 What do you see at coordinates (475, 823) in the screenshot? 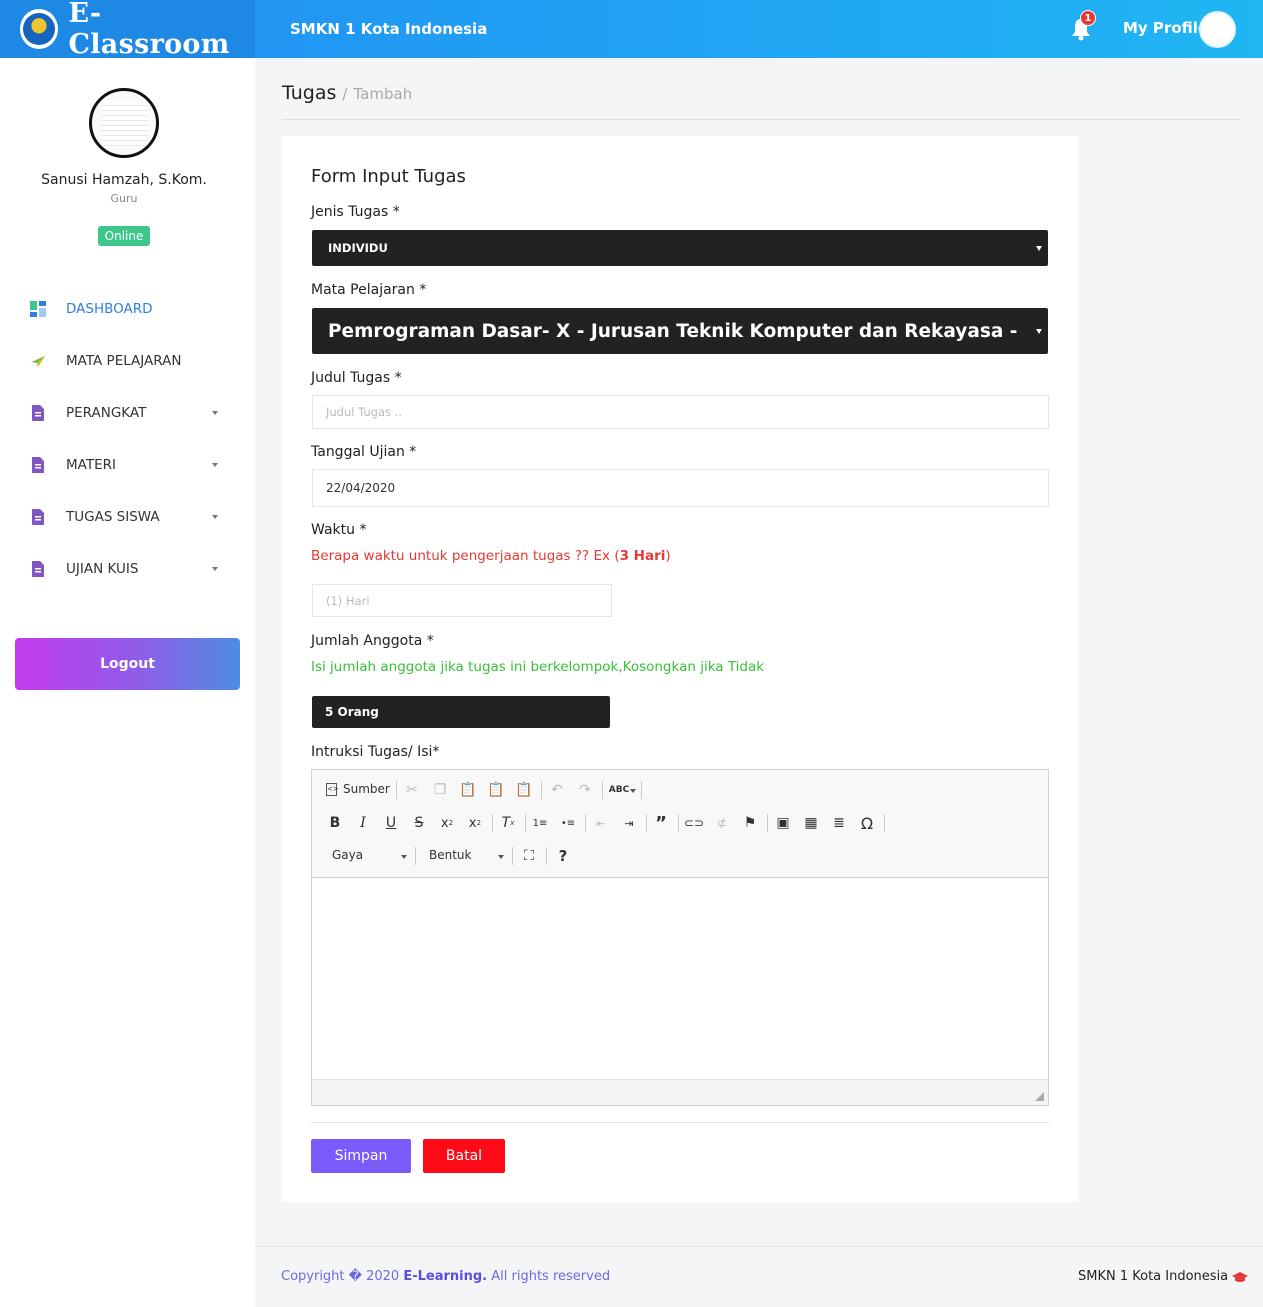
I see `superscript-icon: x2` at bounding box center [475, 823].